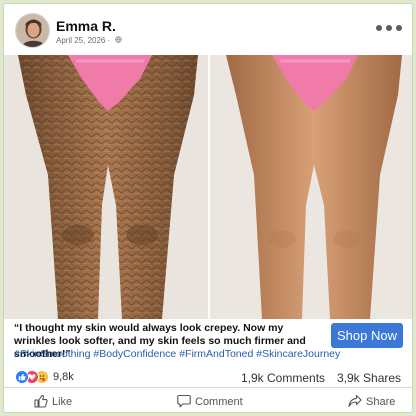 The image size is (416, 416). What do you see at coordinates (83, 40) in the screenshot?
I see `post-date-text: April 25, 2026 ·` at bounding box center [83, 40].